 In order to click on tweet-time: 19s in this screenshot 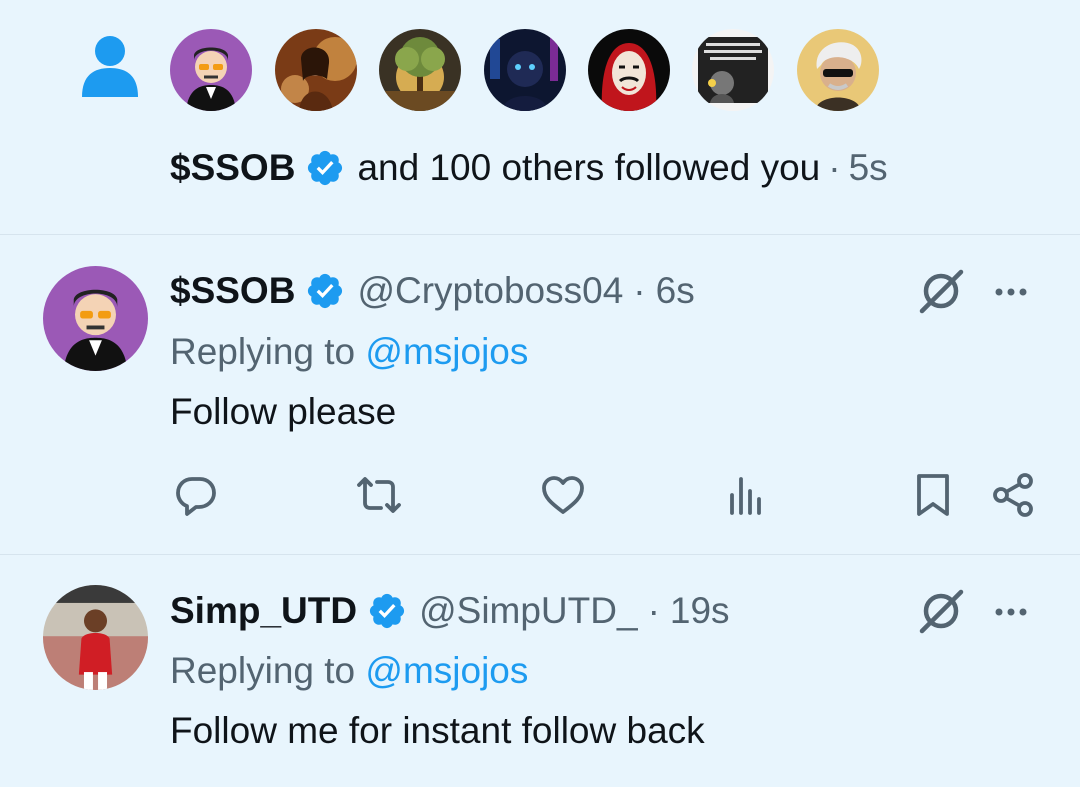, I will do `click(700, 611)`.